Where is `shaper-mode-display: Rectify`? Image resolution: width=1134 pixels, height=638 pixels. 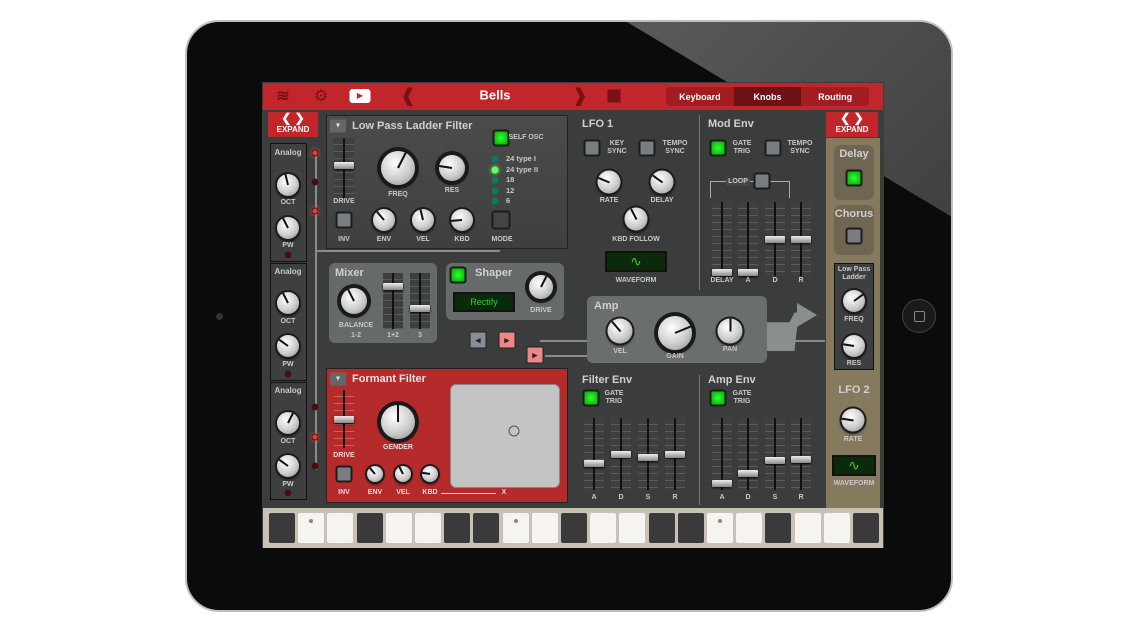
shaper-mode-display: Rectify is located at coordinates (484, 302).